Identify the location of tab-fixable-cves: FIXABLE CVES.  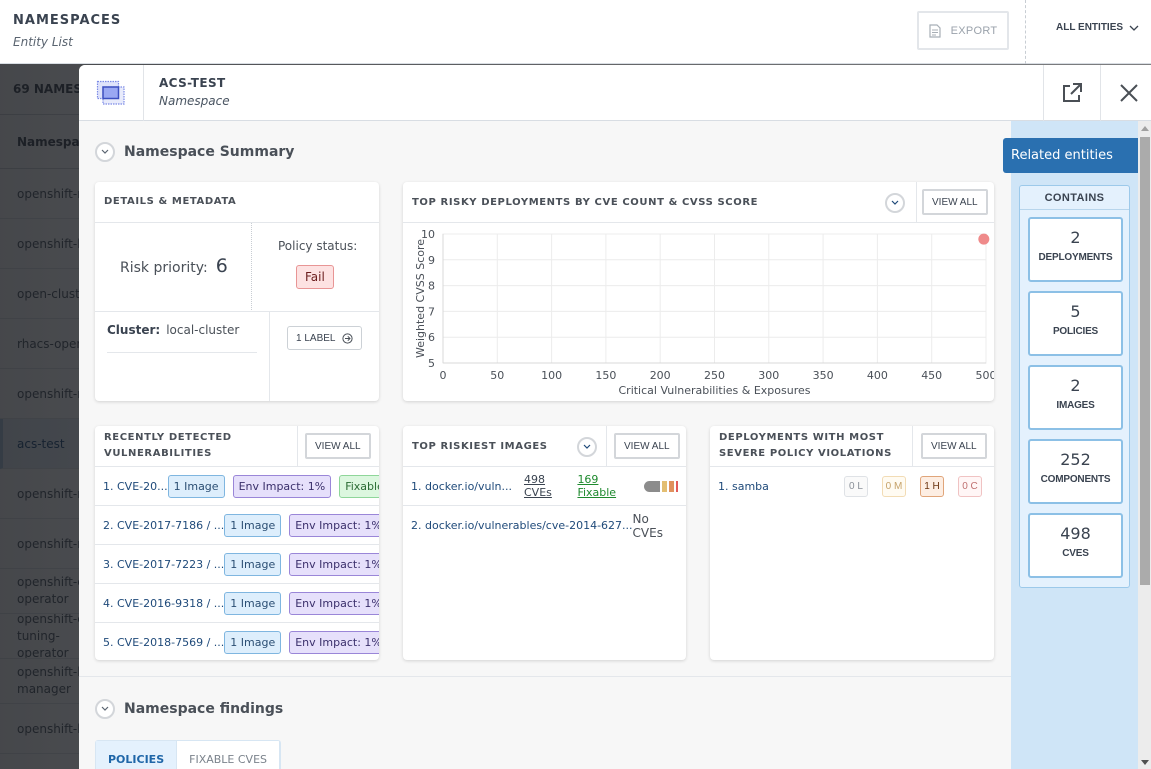
(229, 755).